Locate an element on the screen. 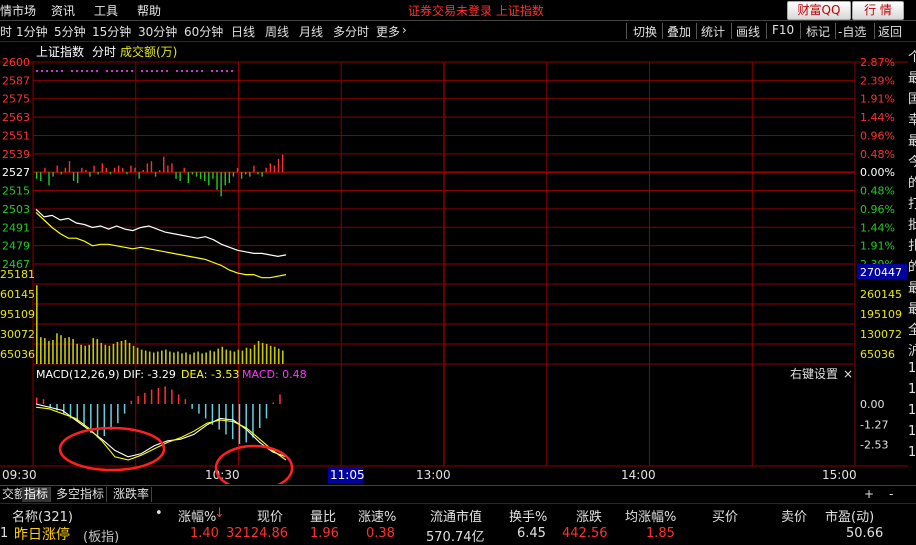  hangqing-button: 行 情 is located at coordinates (878, 10).